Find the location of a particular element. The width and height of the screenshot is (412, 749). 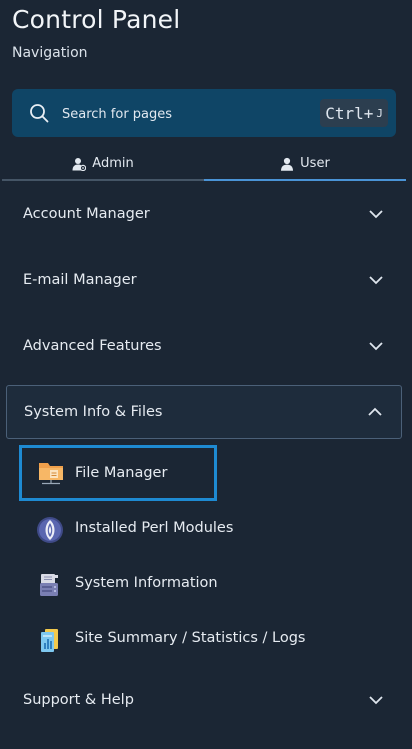

section-label: Account Manager is located at coordinates (86, 214).